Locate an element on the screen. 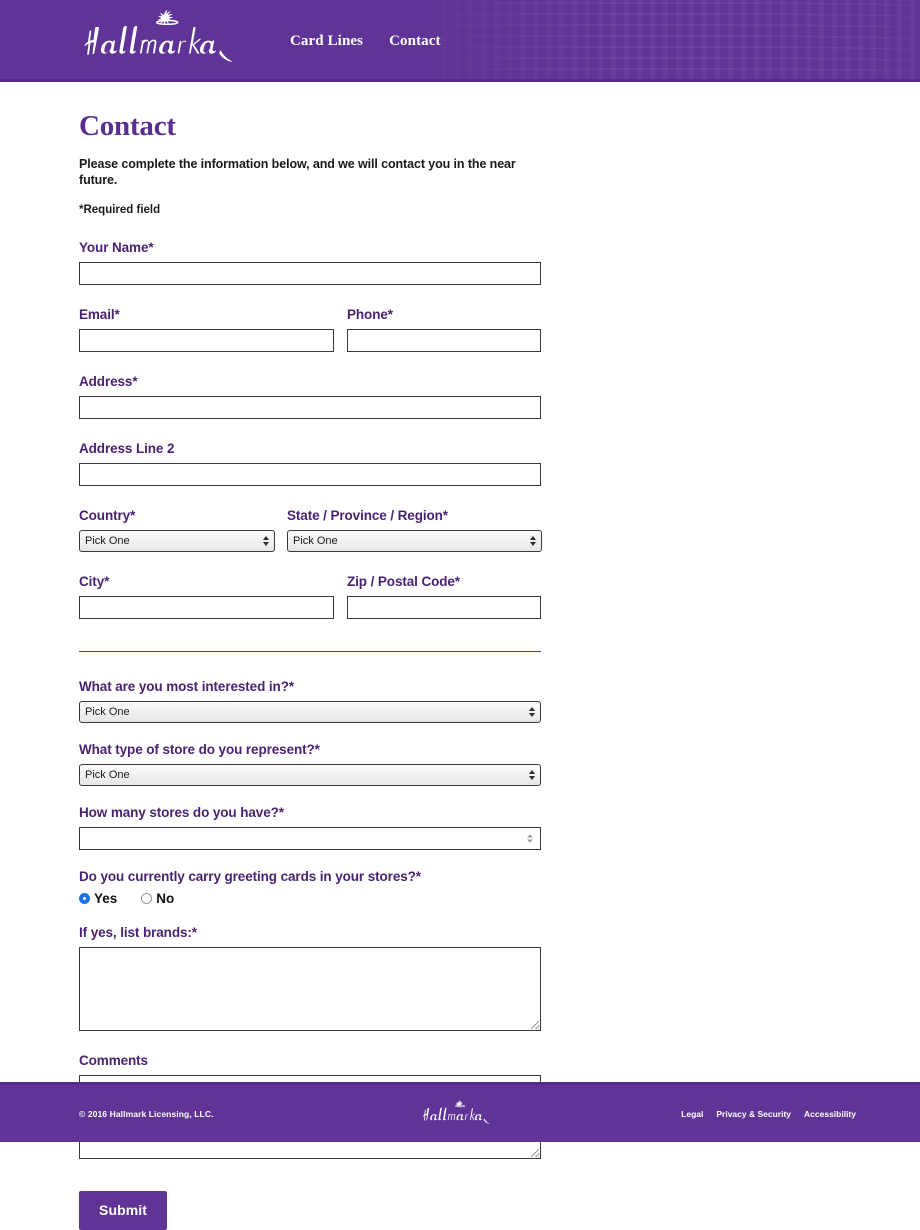 The height and width of the screenshot is (1230, 920). radio-no-label: No is located at coordinates (165, 898).